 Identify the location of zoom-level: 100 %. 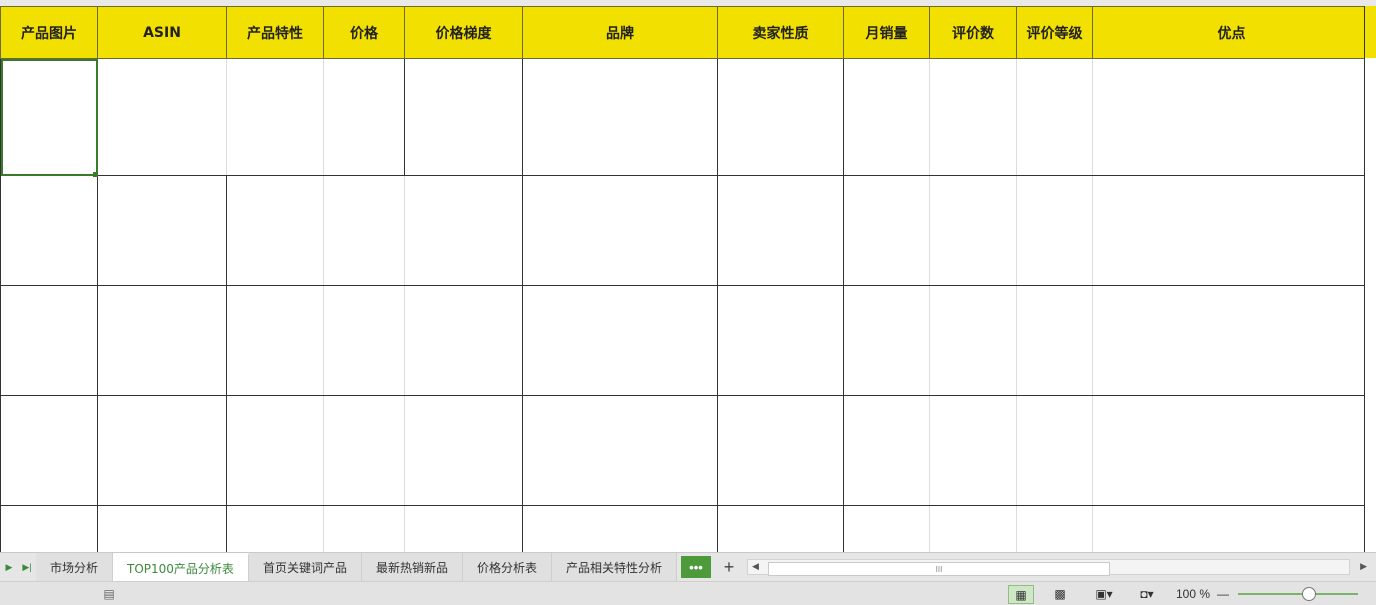
(1193, 593).